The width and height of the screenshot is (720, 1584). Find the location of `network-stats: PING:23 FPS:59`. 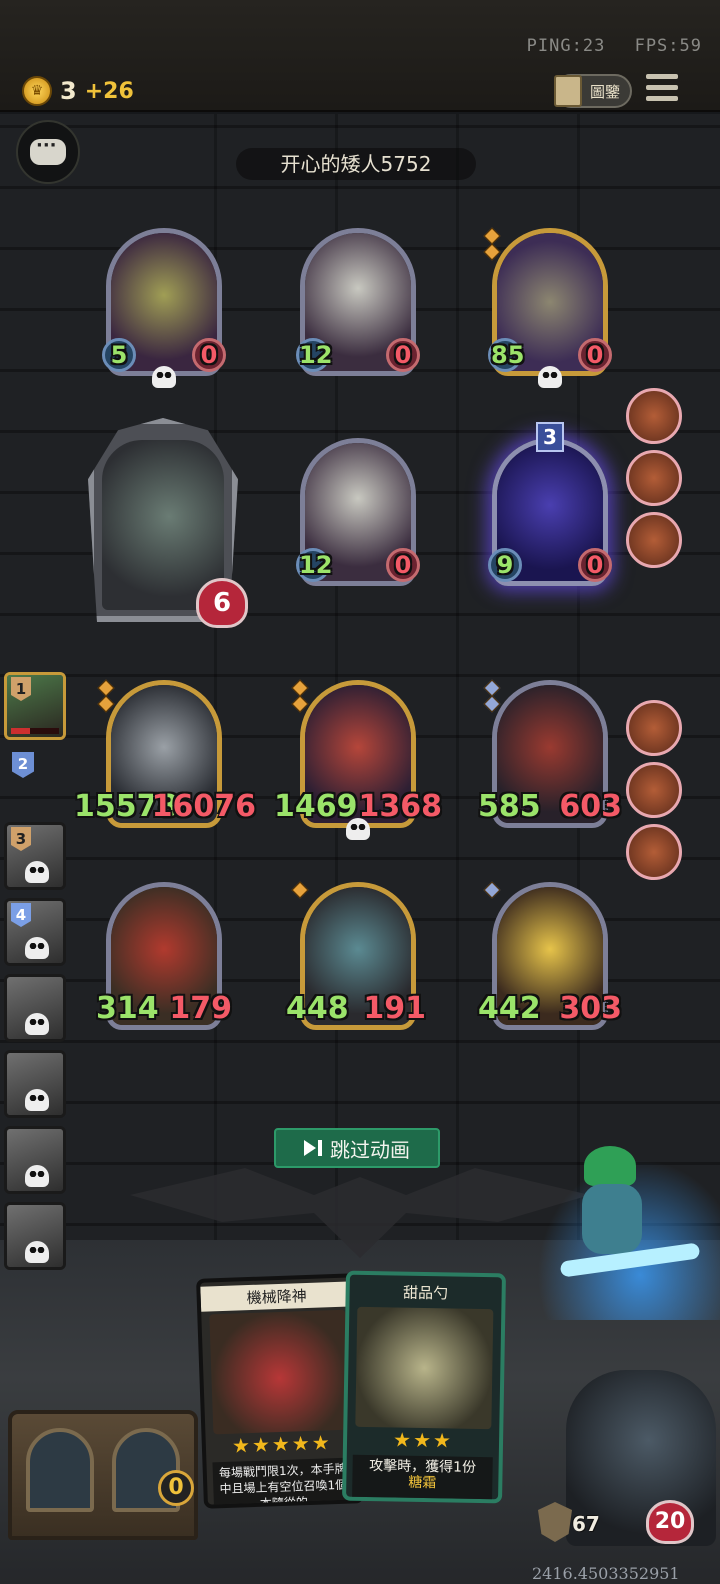

network-stats: PING:23 FPS:59 is located at coordinates (605, 46).